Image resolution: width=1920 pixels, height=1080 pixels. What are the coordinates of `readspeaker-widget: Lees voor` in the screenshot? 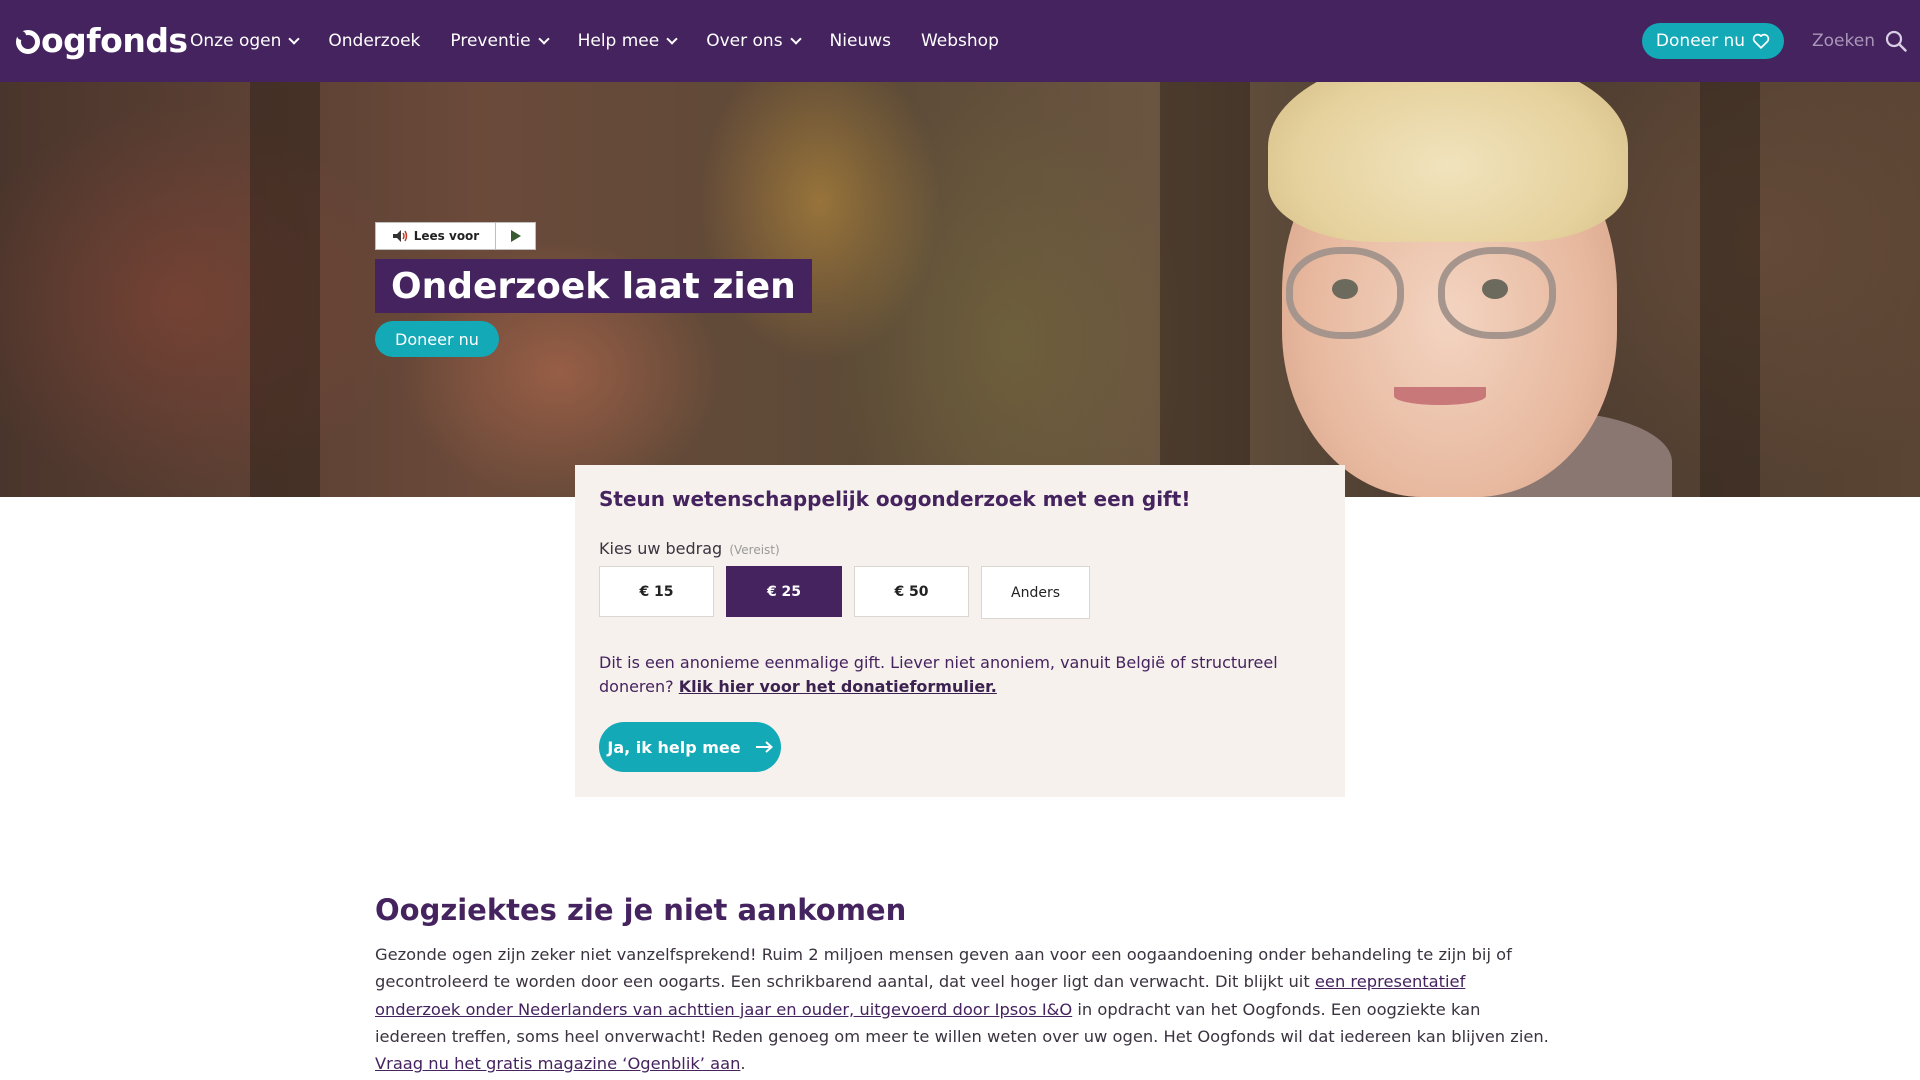 It's located at (455, 236).